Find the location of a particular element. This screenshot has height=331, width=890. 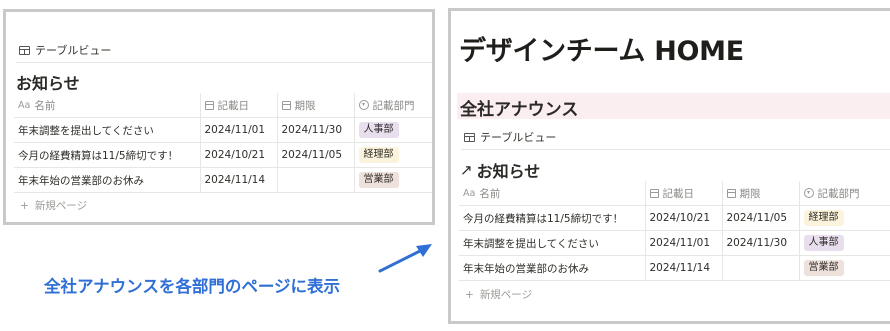

section-heading: 全社アナウンス is located at coordinates (519, 110).